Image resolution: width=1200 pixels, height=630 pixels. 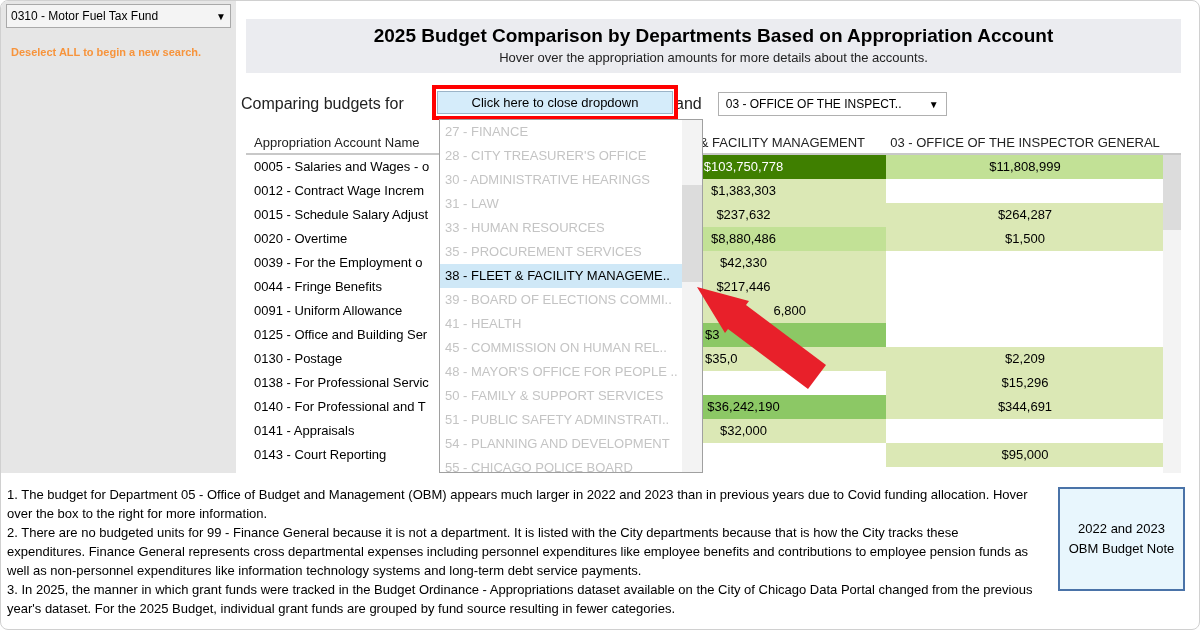 What do you see at coordinates (832, 104) in the screenshot?
I see `department-select: 03 - OFFICE OF THE INSPECT.. ▼` at bounding box center [832, 104].